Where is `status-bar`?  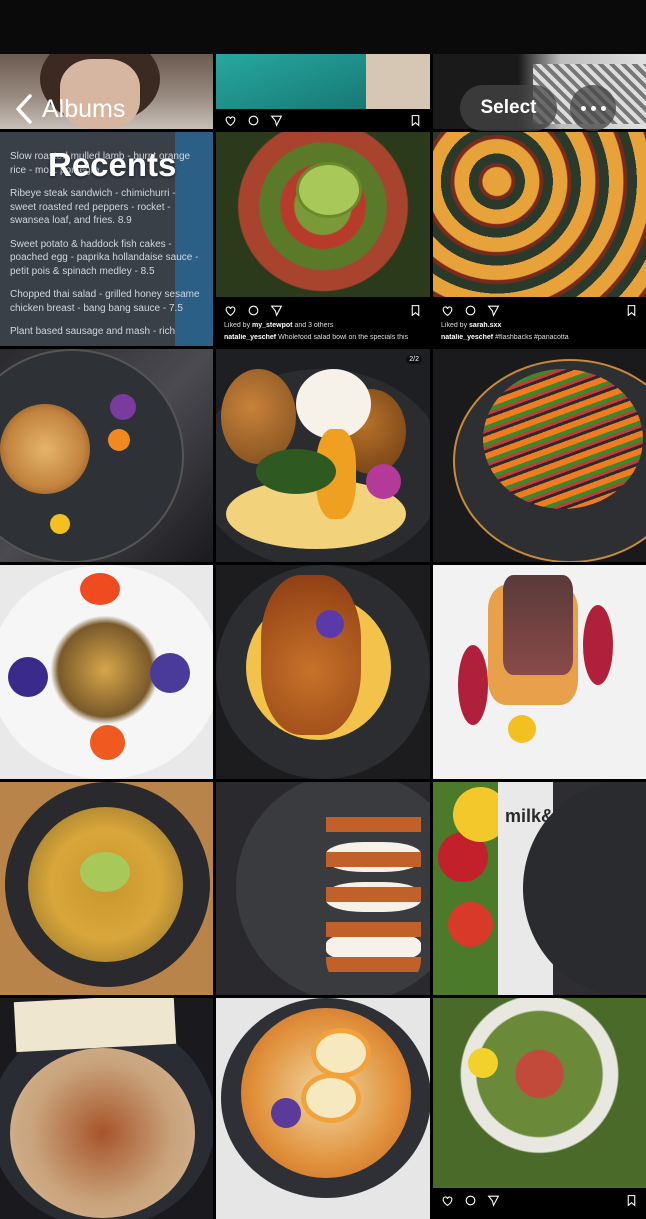
status-bar is located at coordinates (323, 27).